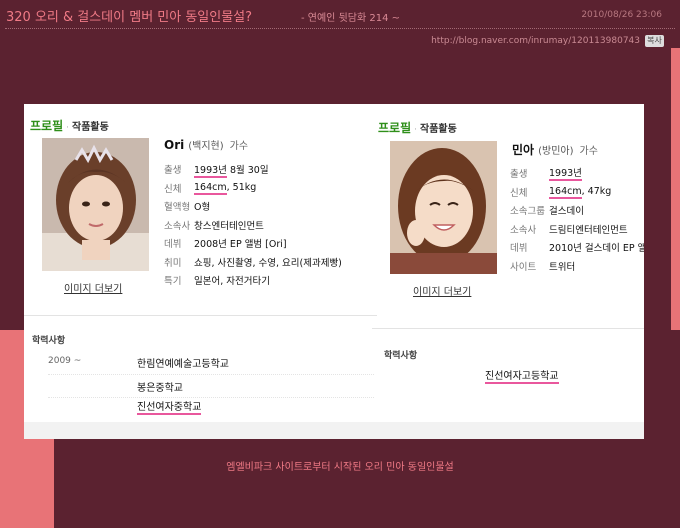 This screenshot has width=680, height=528. I want to click on left-edu-school-1: 한림연예예술고등학교, so click(183, 362).